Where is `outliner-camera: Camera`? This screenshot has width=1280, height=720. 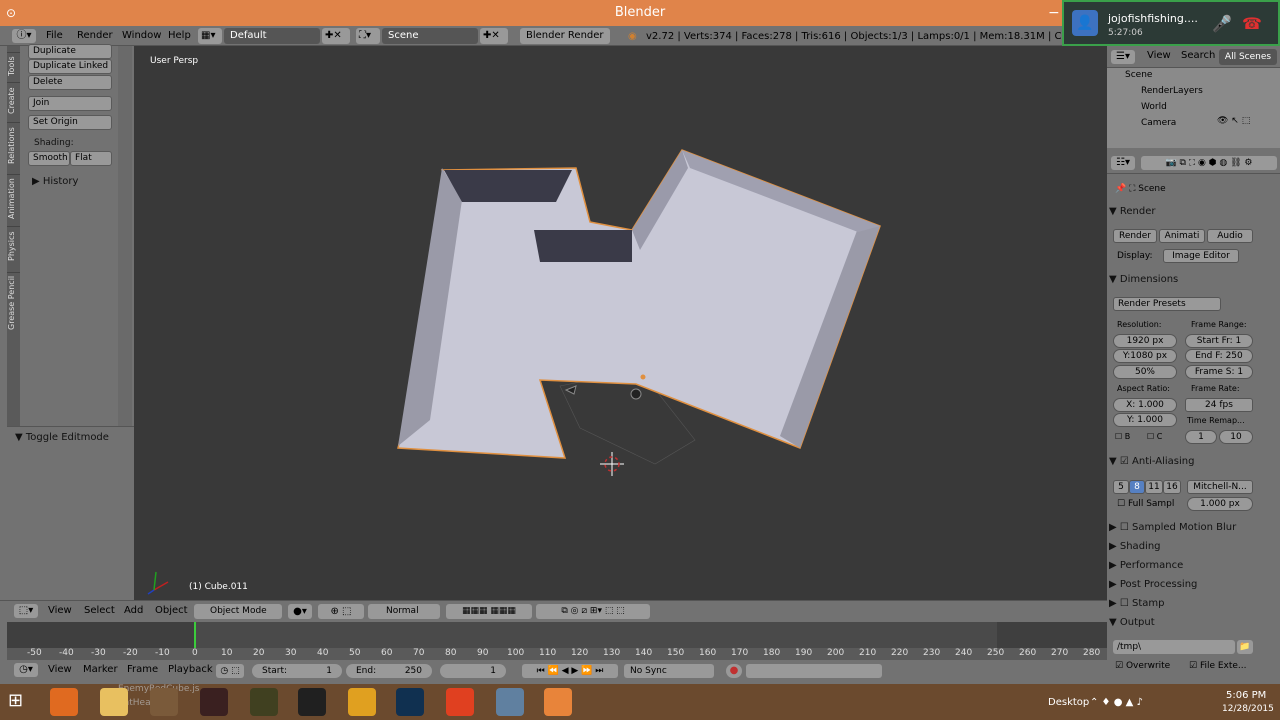 outliner-camera: Camera is located at coordinates (1158, 123).